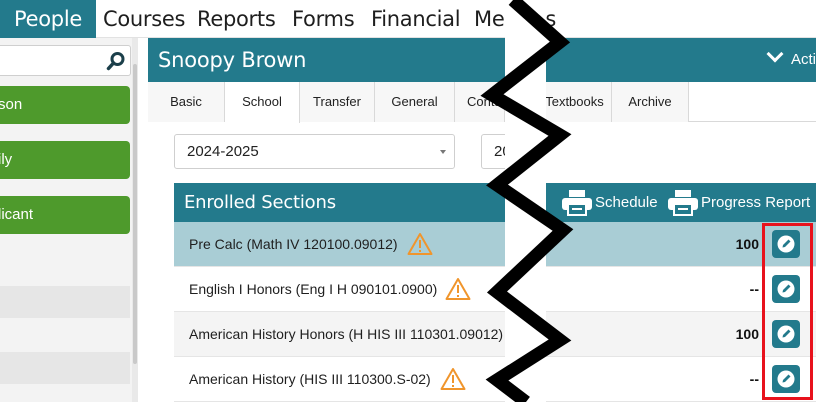 This screenshot has height=402, width=816. I want to click on nav-more-right: rs, so click(546, 19).